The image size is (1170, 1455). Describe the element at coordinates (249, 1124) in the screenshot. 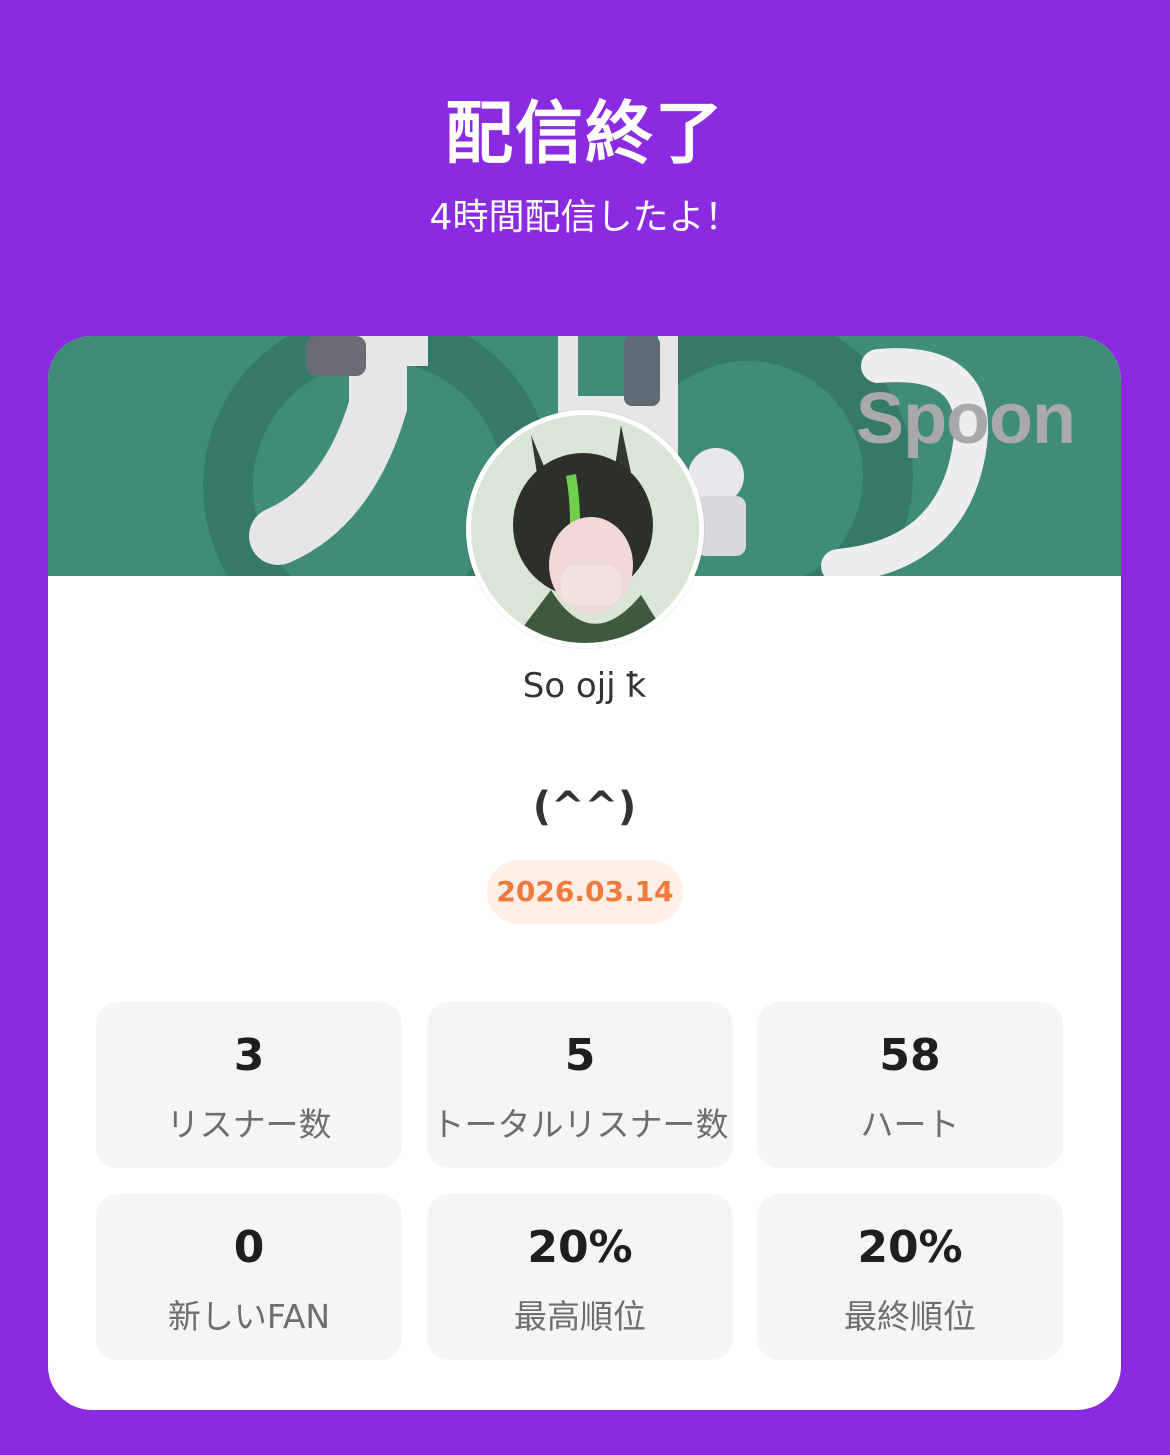

I see `stat-label: リスナー数` at that location.